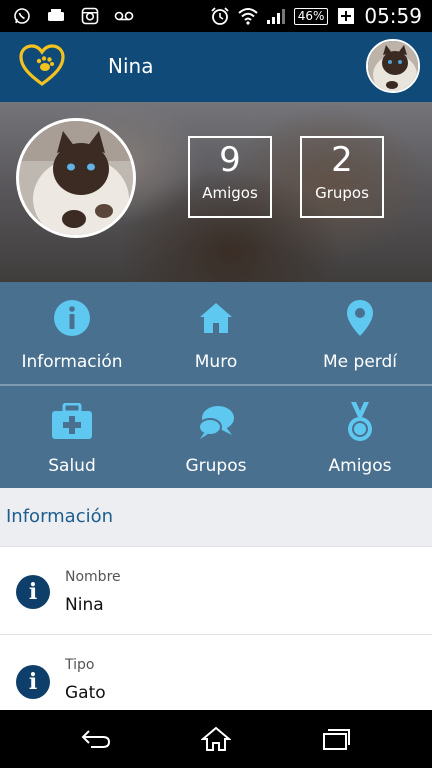 The height and width of the screenshot is (768, 432). I want to click on app-bar: Nina, so click(216, 67).